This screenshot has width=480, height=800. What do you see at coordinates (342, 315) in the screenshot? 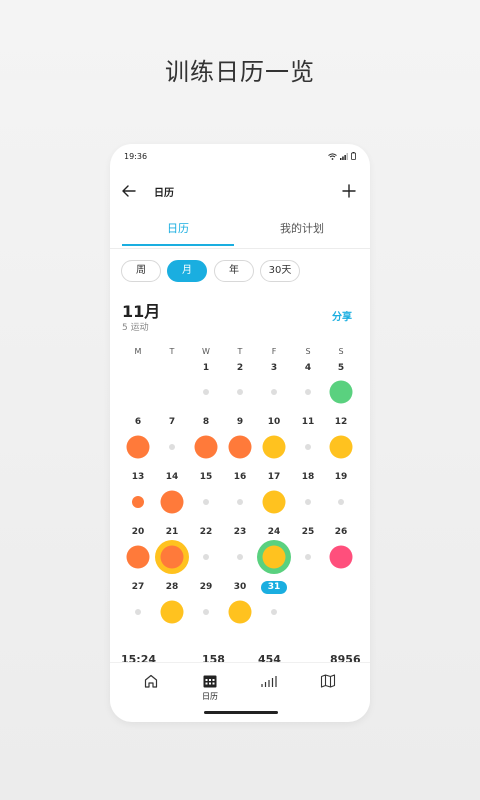
I see `share-button: 分享` at bounding box center [342, 315].